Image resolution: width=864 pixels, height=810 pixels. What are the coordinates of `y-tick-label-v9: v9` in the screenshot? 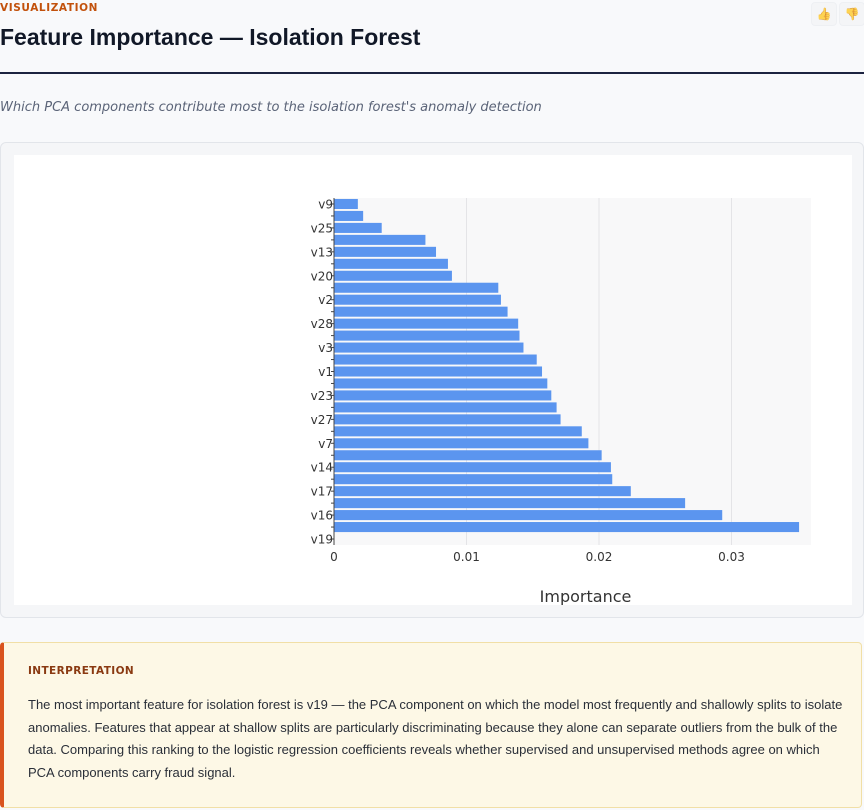 It's located at (325, 204).